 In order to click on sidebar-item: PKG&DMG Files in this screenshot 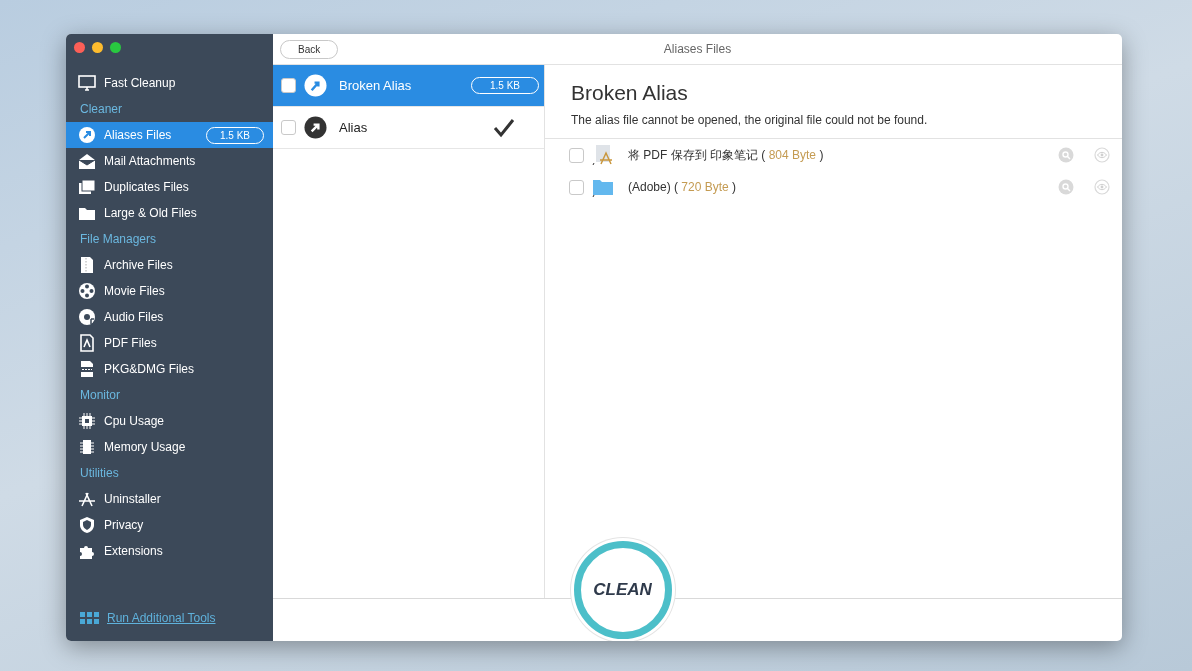, I will do `click(169, 369)`.